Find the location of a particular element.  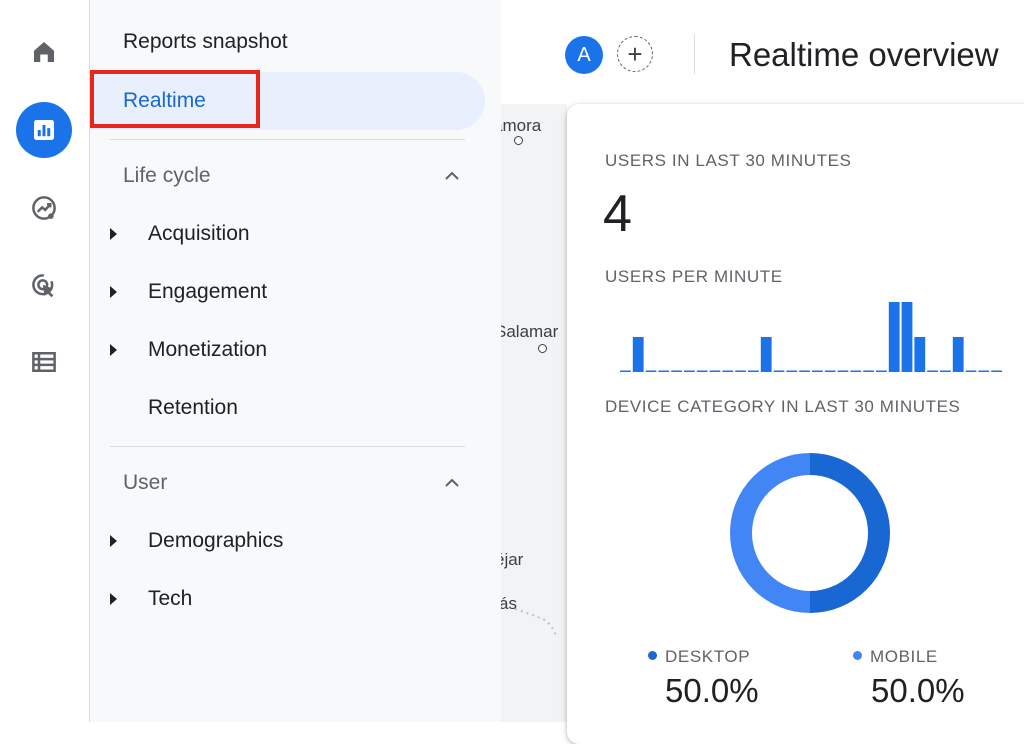

configure-nav-button is located at coordinates (44, 362).